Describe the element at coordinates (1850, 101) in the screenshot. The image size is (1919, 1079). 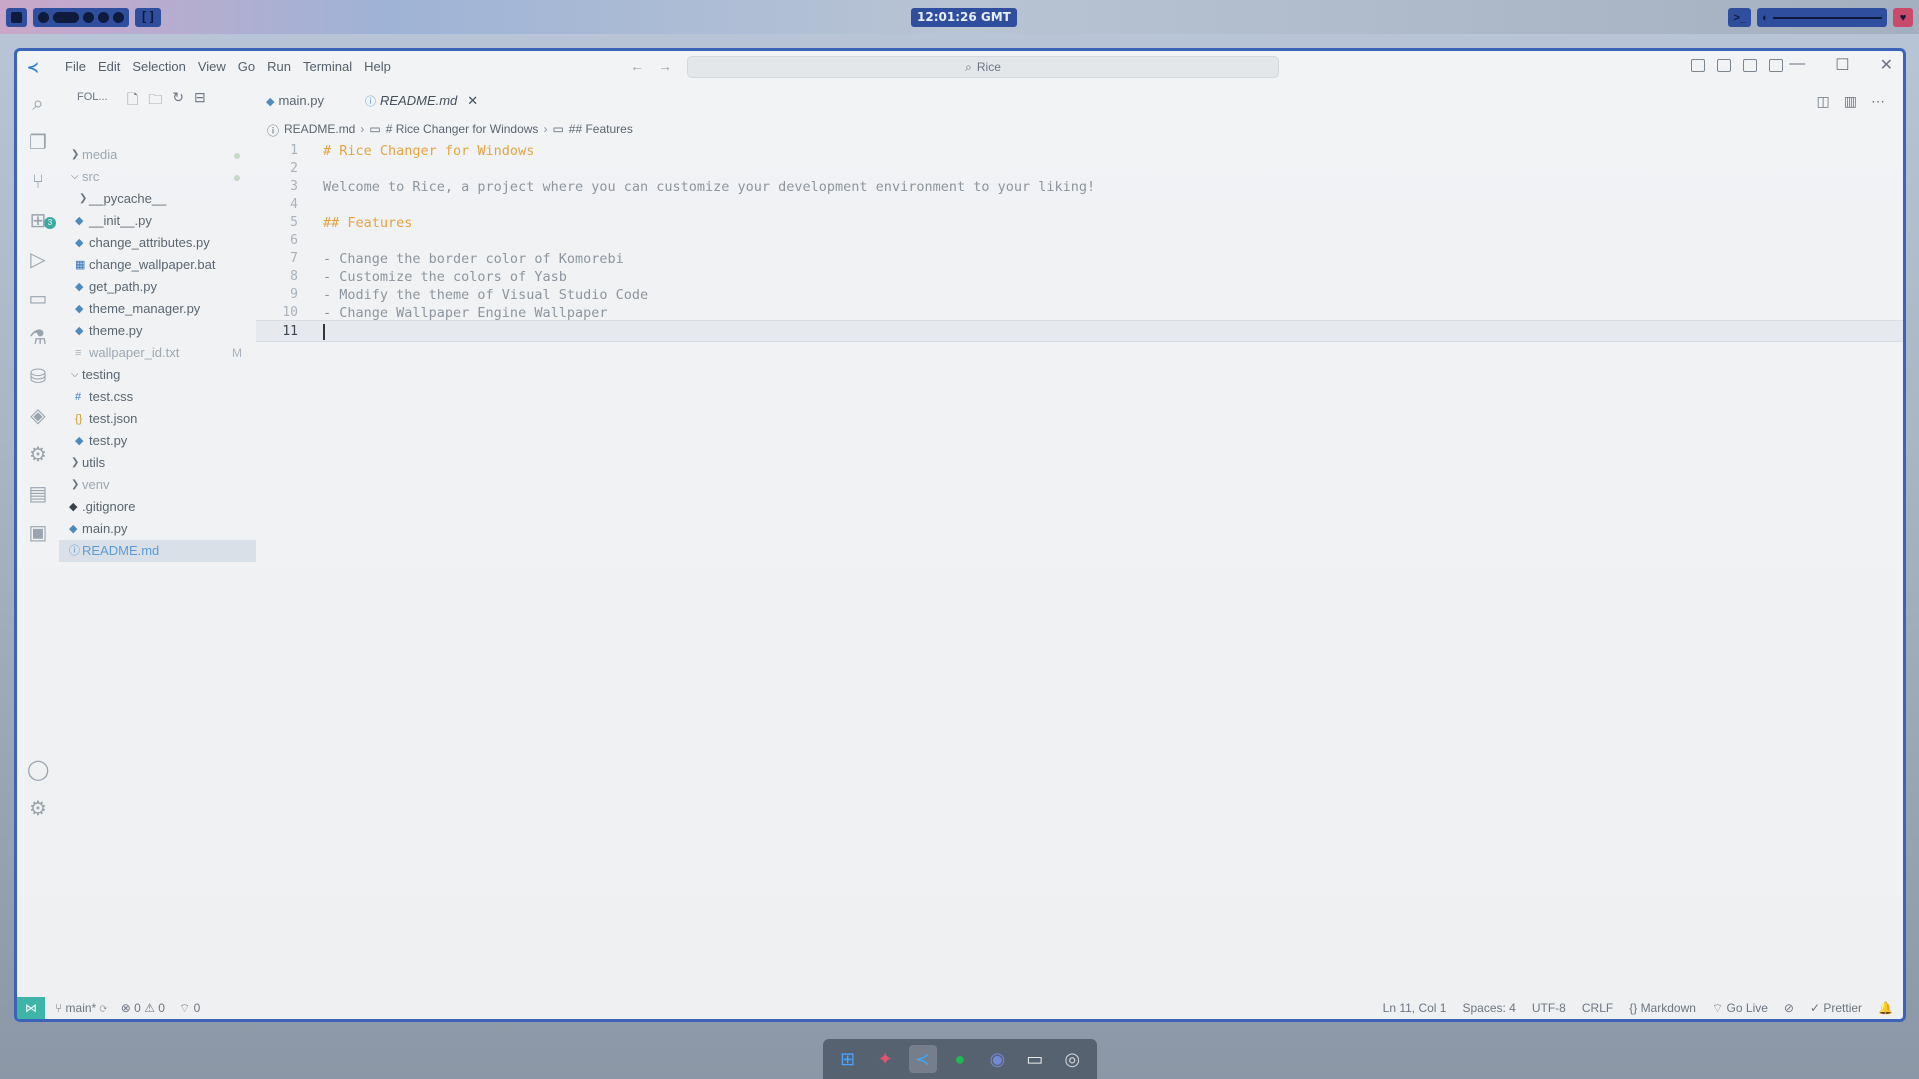
I see `split-editor-icon: ▥` at that location.